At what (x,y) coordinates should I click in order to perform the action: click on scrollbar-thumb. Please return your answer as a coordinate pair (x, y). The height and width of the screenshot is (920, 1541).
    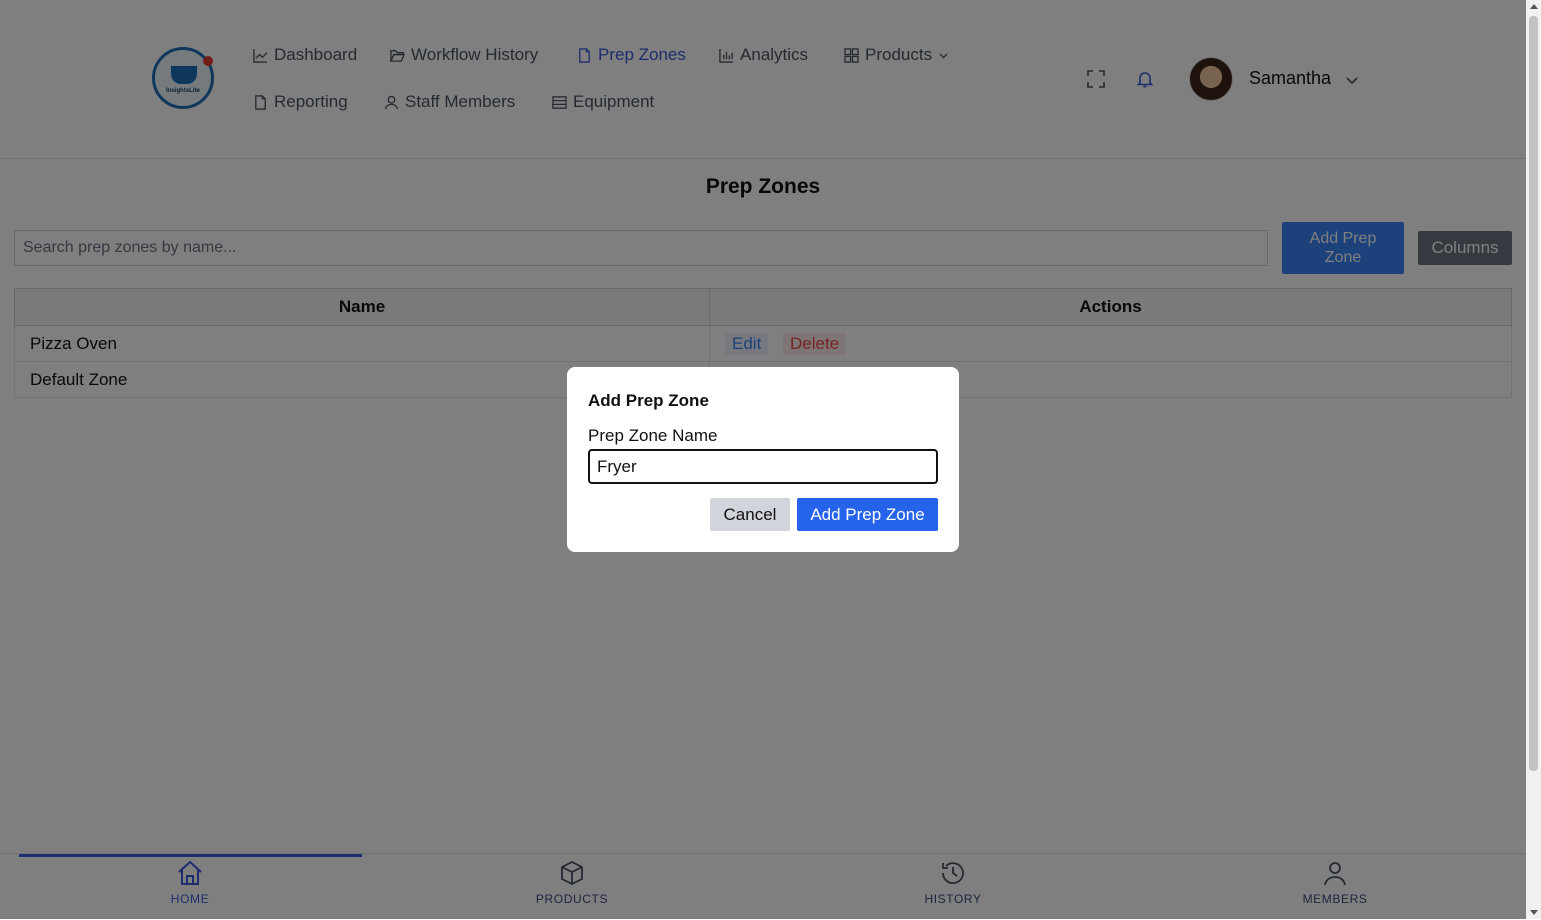
    Looking at the image, I should click on (1533, 393).